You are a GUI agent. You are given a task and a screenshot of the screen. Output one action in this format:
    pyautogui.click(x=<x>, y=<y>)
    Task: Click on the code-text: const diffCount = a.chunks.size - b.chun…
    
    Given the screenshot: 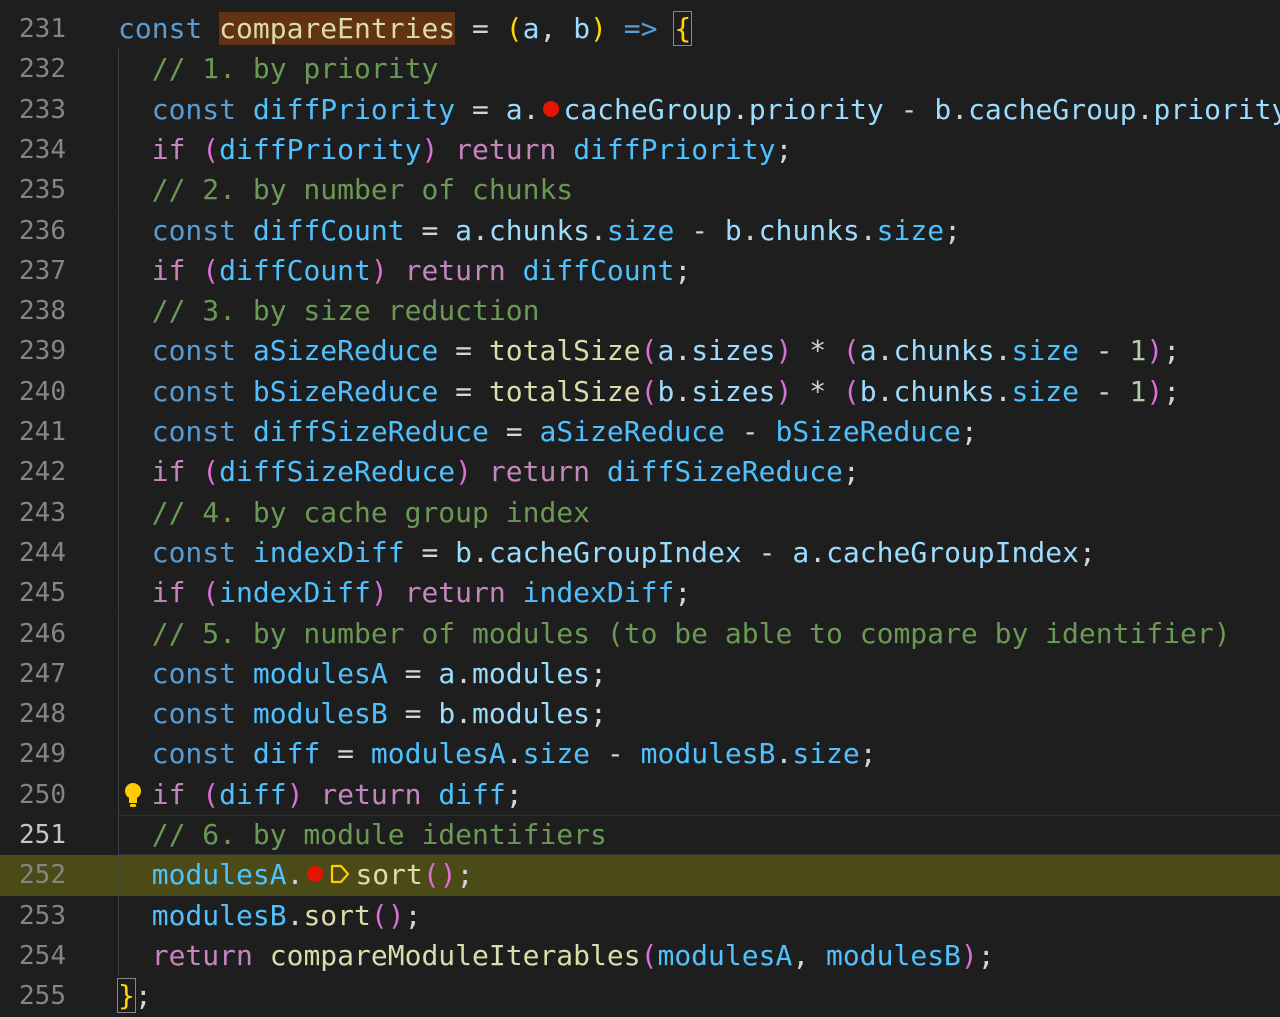 What is the action you would take?
    pyautogui.click(x=699, y=231)
    